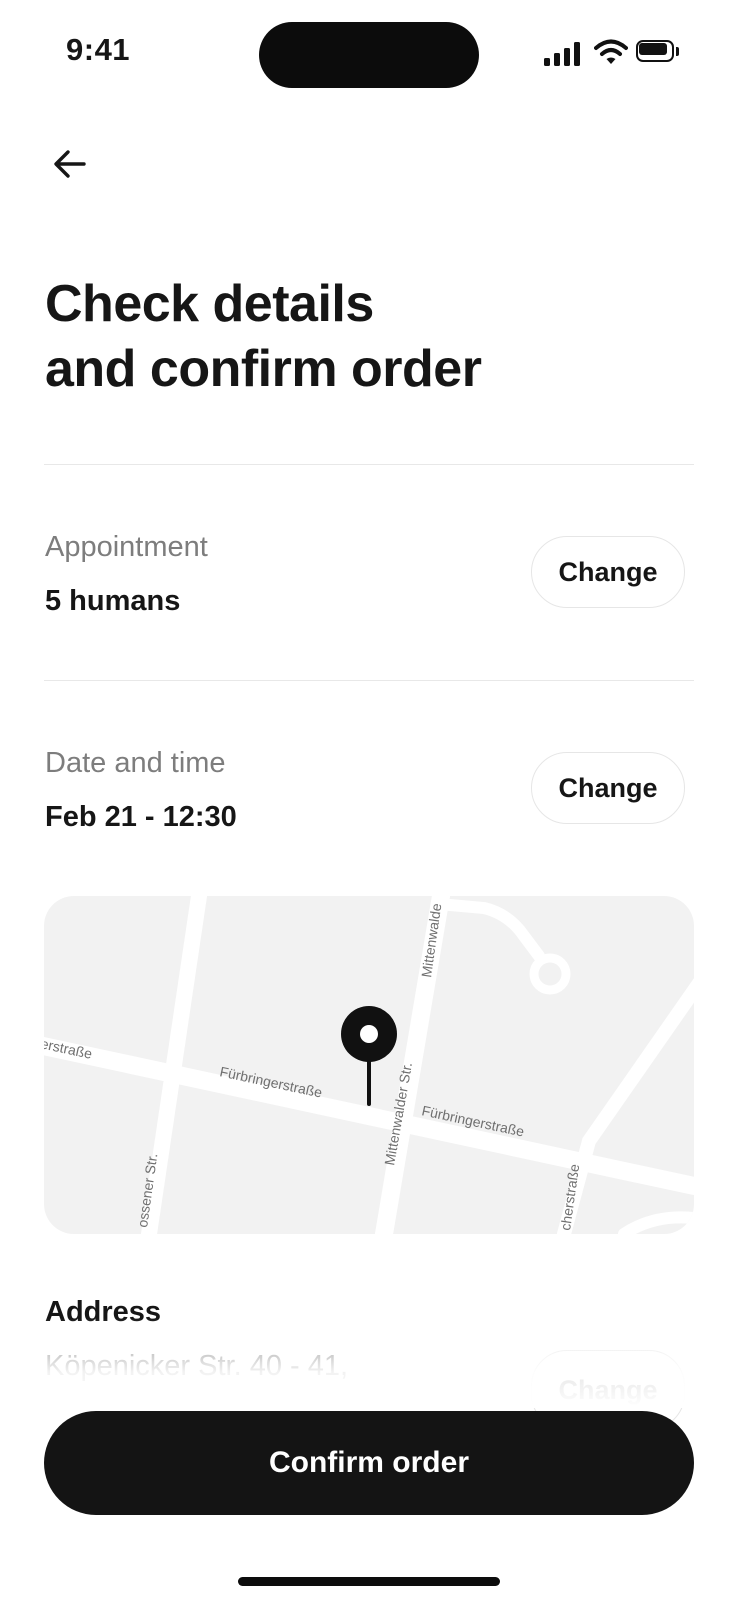 This screenshot has width=738, height=1600. What do you see at coordinates (103, 1312) in the screenshot?
I see `address-title: Address` at bounding box center [103, 1312].